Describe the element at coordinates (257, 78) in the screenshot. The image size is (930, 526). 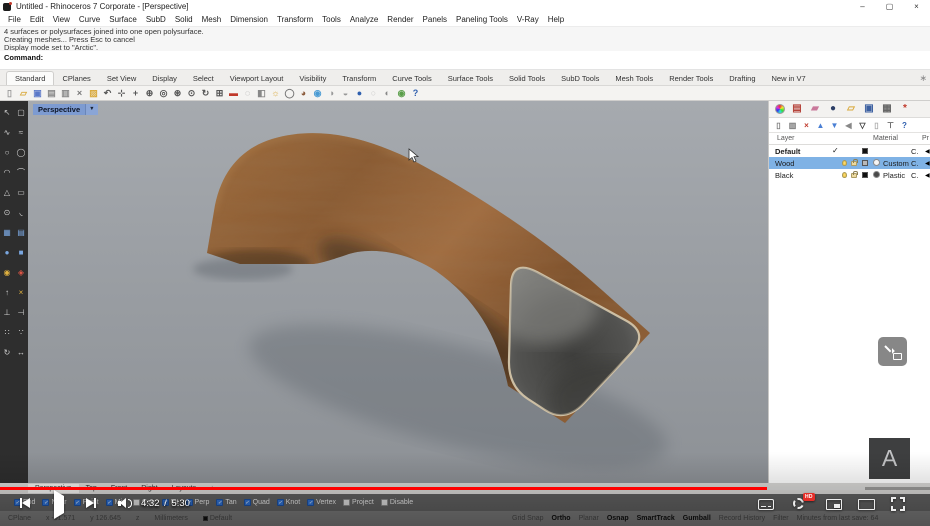
I see `toolbar-tab-viewport-layout: Viewport Layout` at that location.